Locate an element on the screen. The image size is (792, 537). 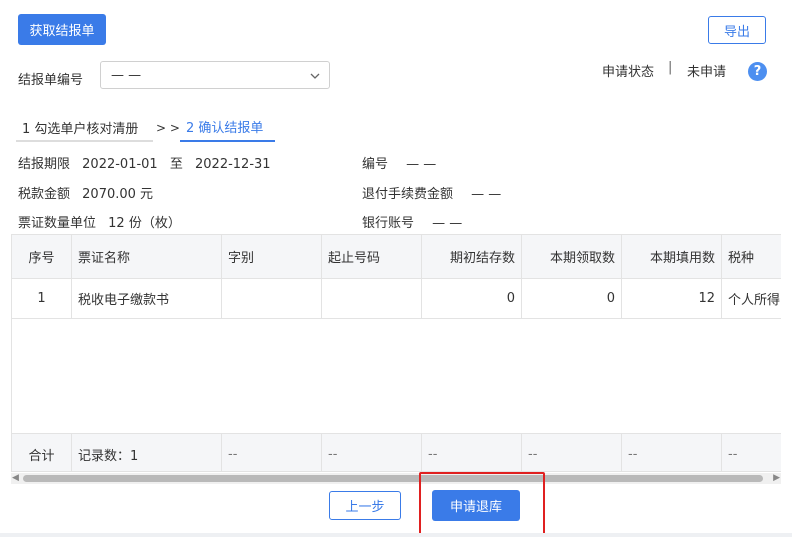
unit-value: 12 份（枚） is located at coordinates (144, 223).